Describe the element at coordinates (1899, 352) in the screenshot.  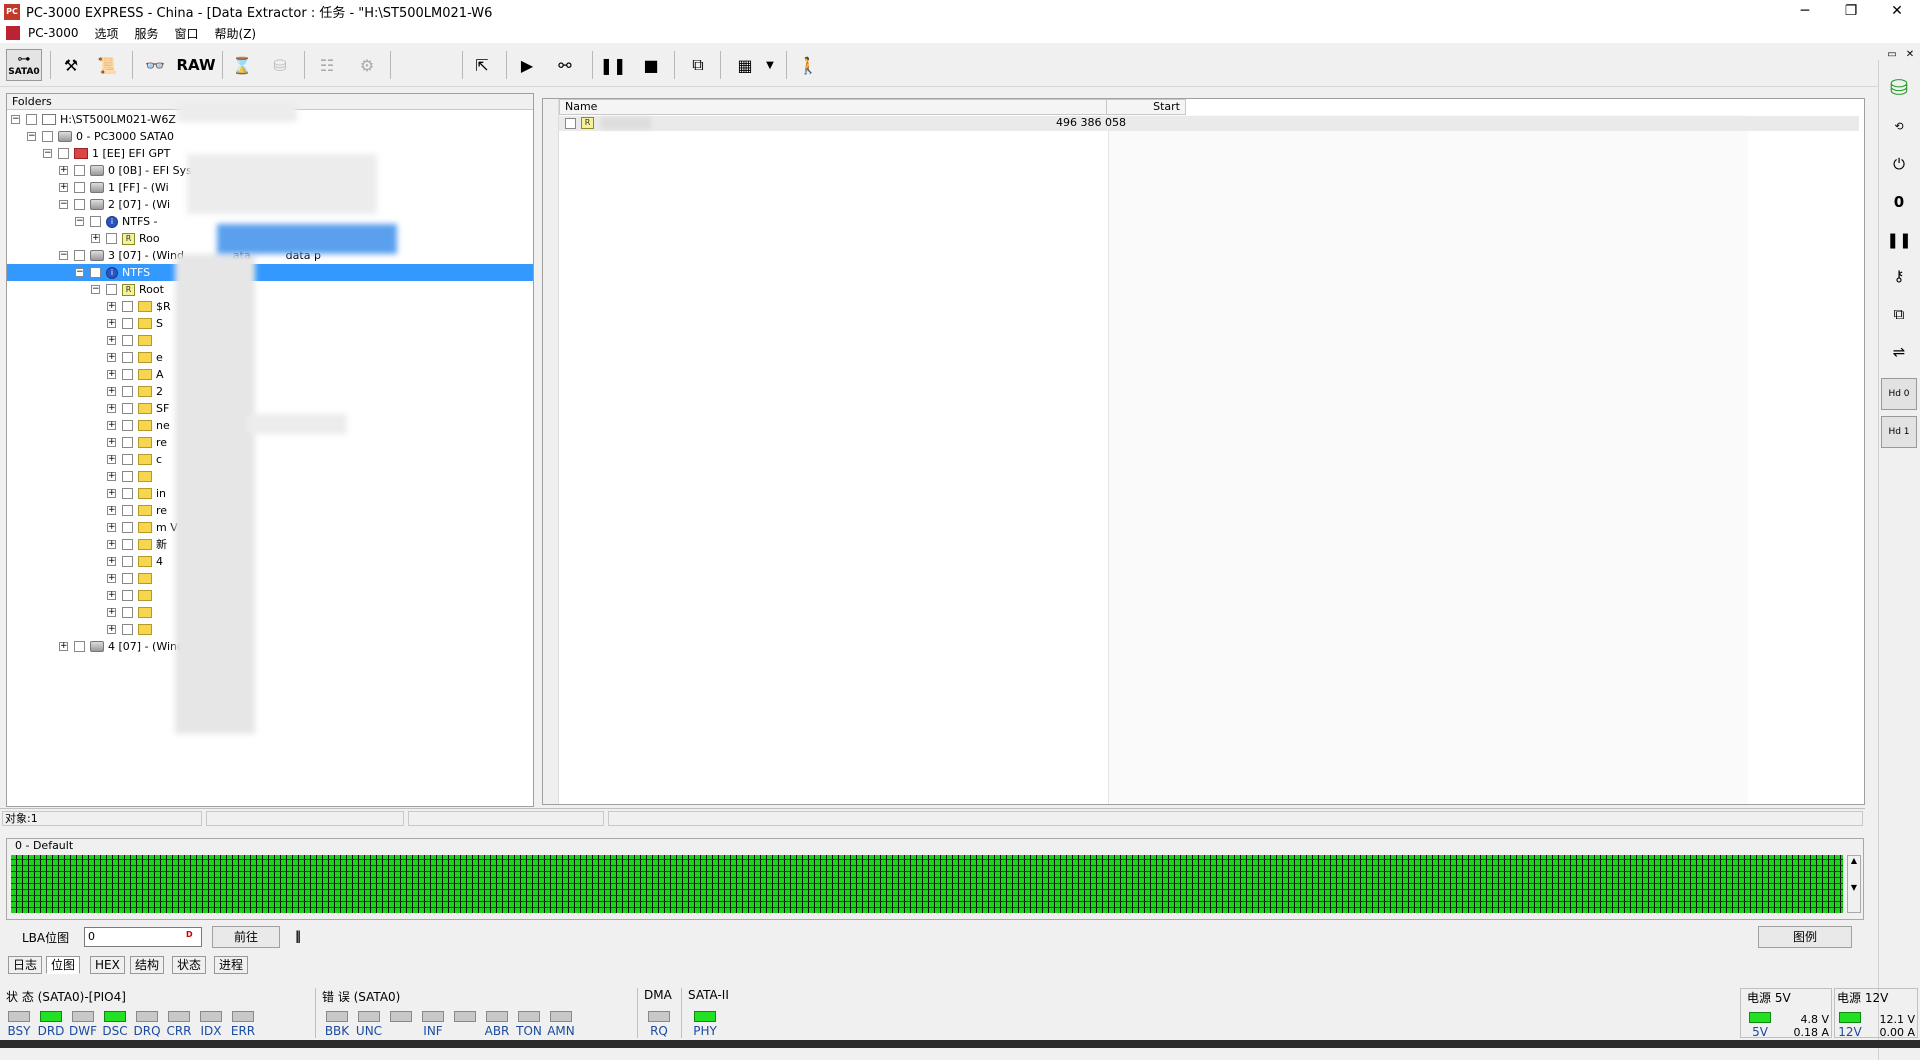
I see `cable-icon: ⇌` at that location.